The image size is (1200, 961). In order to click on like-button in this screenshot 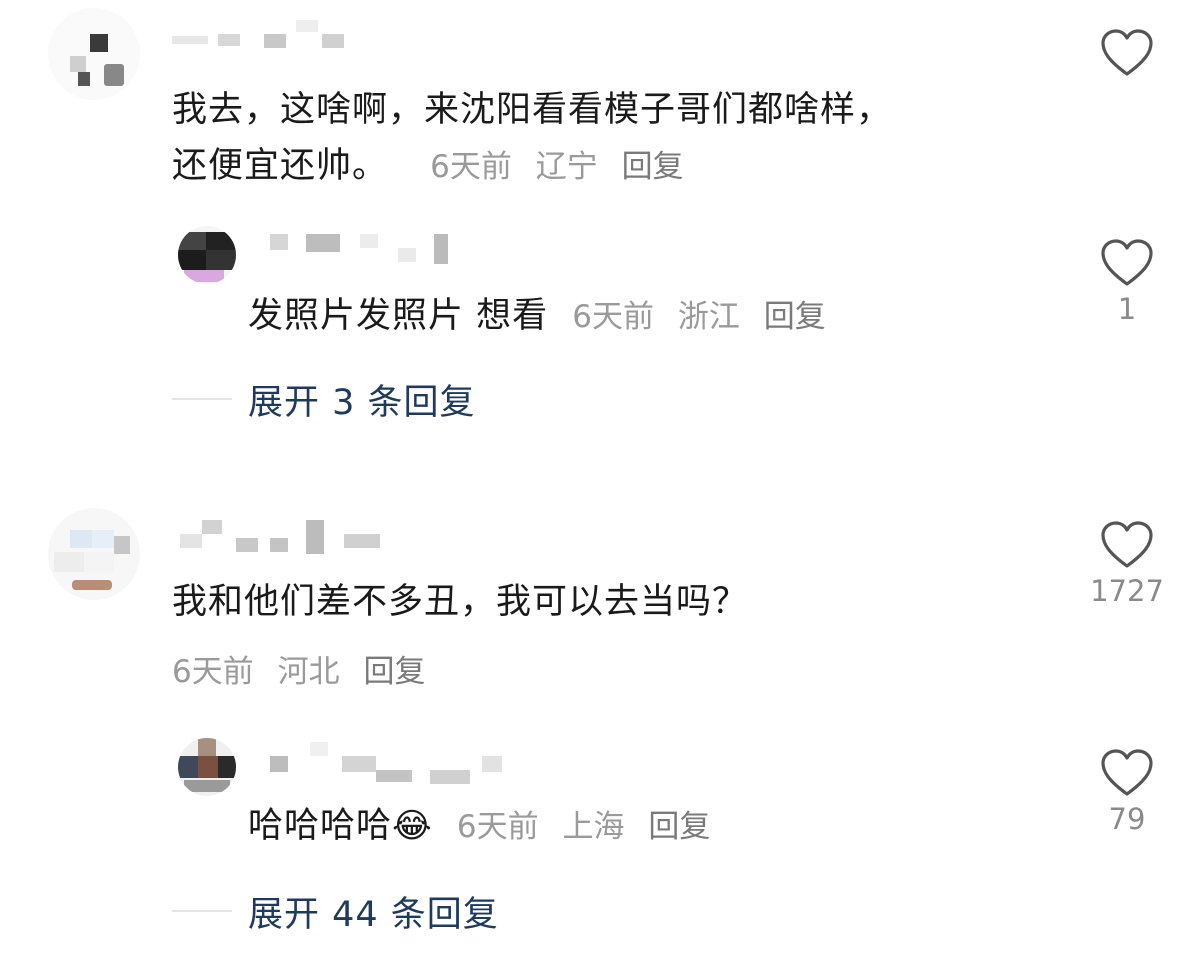, I will do `click(1127, 55)`.